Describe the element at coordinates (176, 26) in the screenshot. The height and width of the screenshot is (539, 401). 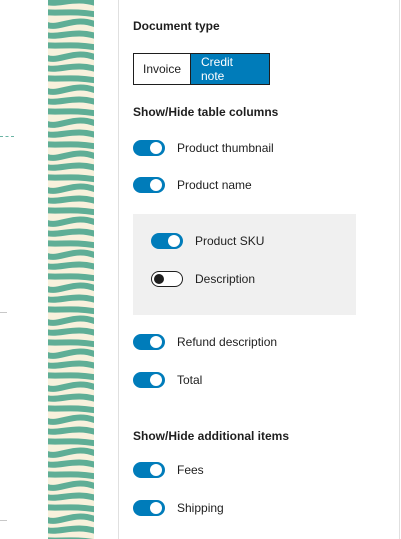
I see `document-type-heading: Document type` at that location.